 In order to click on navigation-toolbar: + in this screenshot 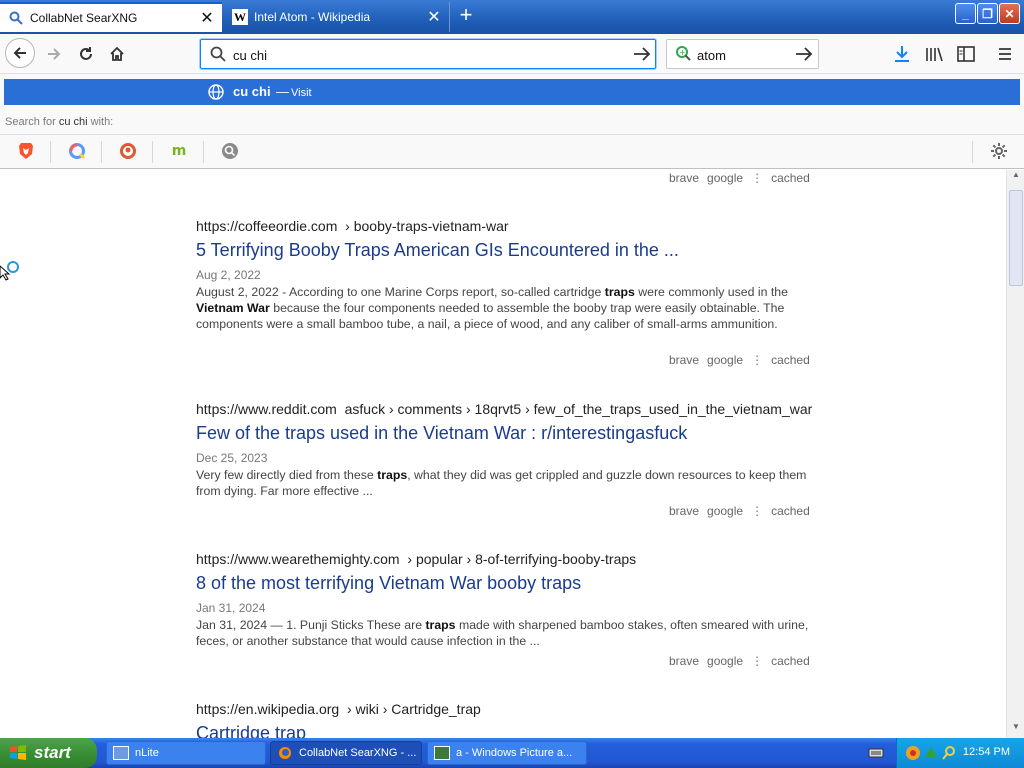, I will do `click(512, 54)`.